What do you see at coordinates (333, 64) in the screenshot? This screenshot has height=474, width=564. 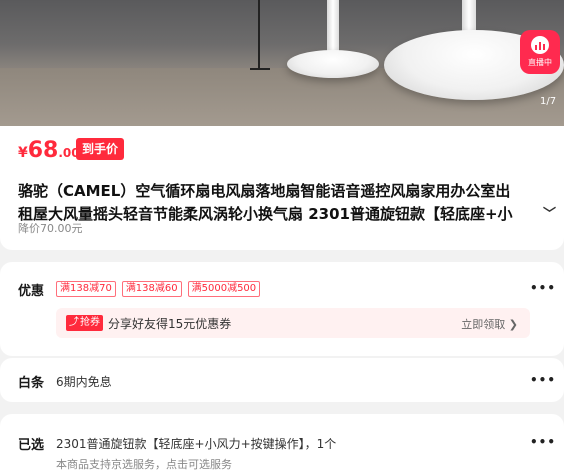 I see `fan-base-left` at bounding box center [333, 64].